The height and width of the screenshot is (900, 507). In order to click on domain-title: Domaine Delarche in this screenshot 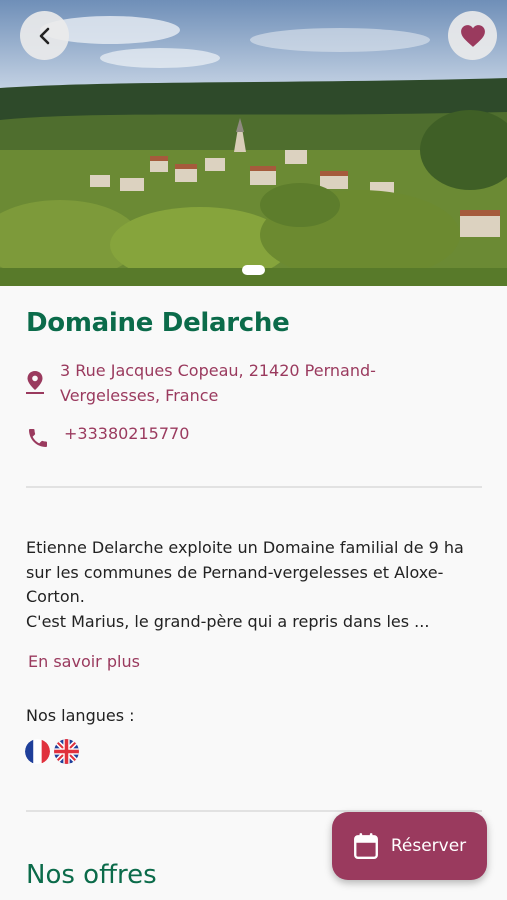, I will do `click(158, 323)`.